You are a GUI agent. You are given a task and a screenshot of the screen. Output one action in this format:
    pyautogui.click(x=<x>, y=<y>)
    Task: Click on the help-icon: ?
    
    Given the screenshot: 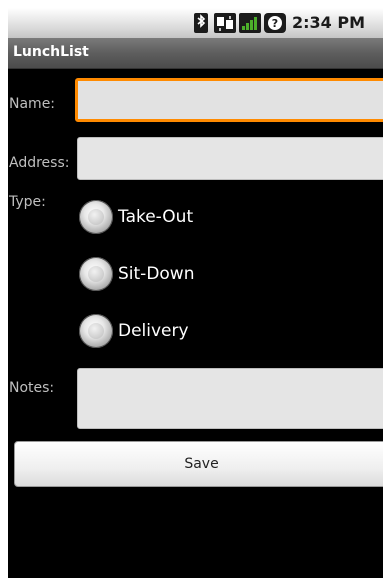 What is the action you would take?
    pyautogui.click(x=275, y=23)
    